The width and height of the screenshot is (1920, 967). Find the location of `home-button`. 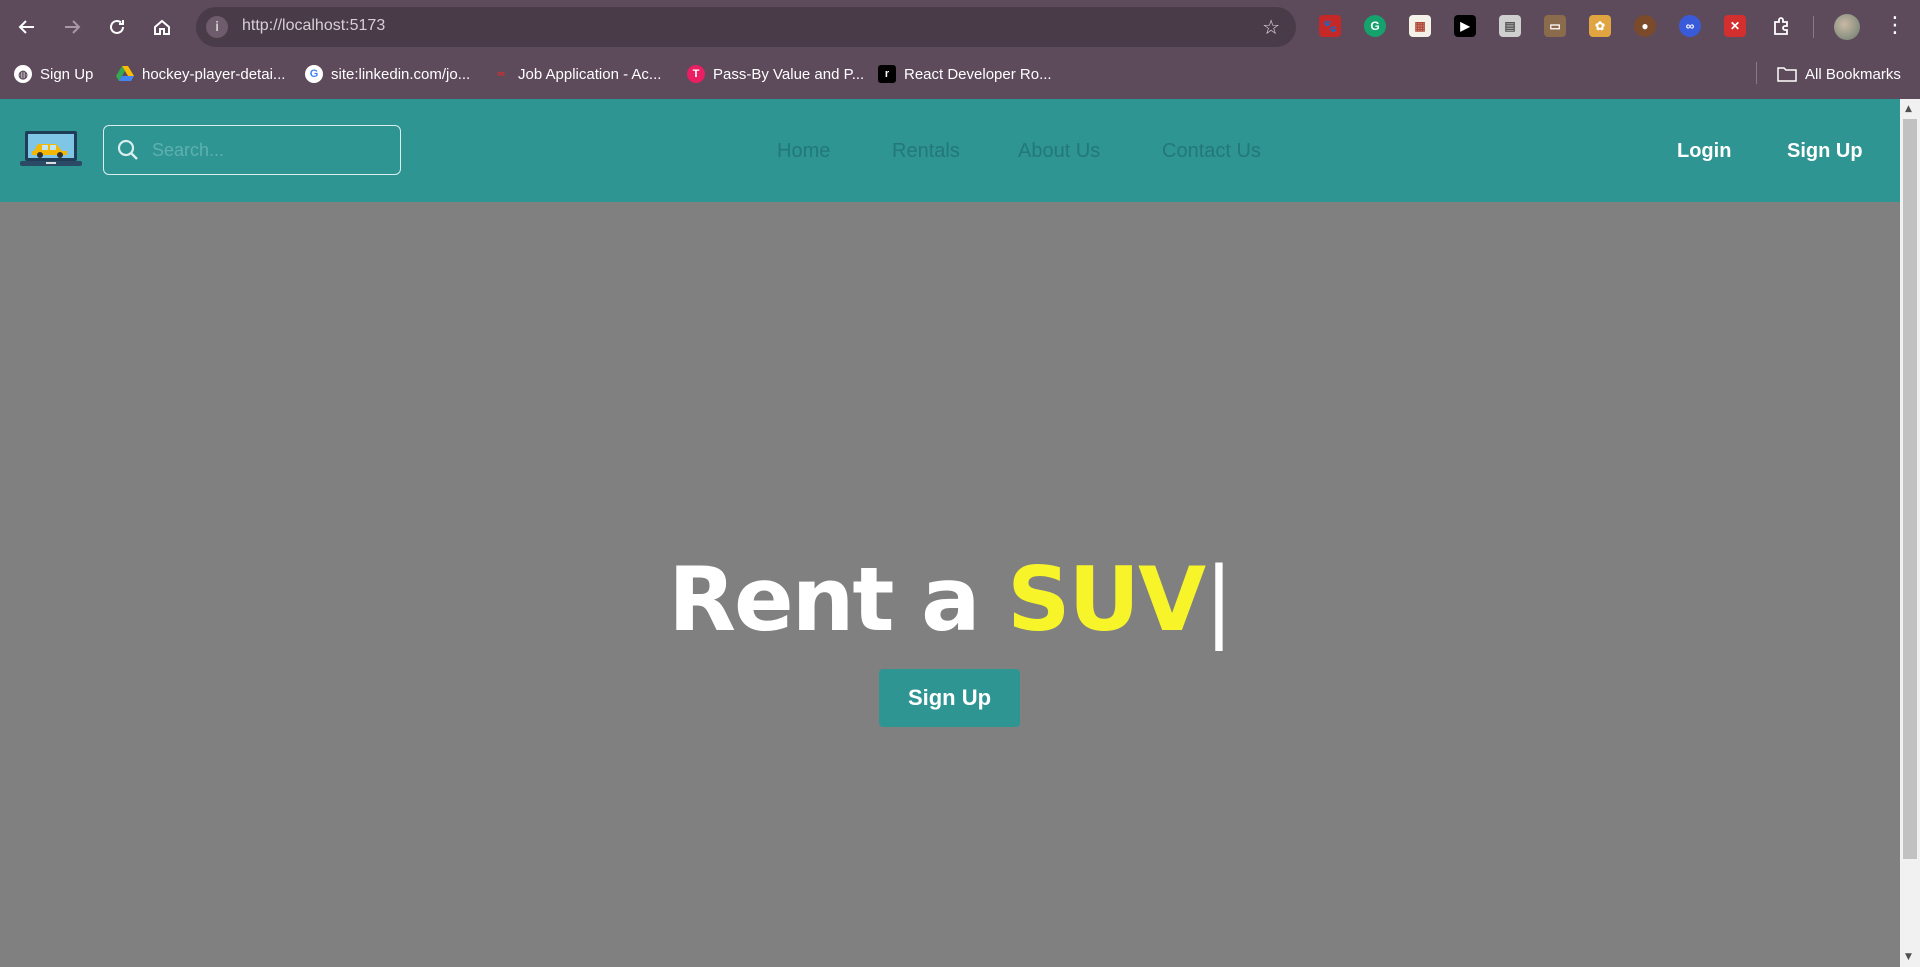

home-button is located at coordinates (162, 27).